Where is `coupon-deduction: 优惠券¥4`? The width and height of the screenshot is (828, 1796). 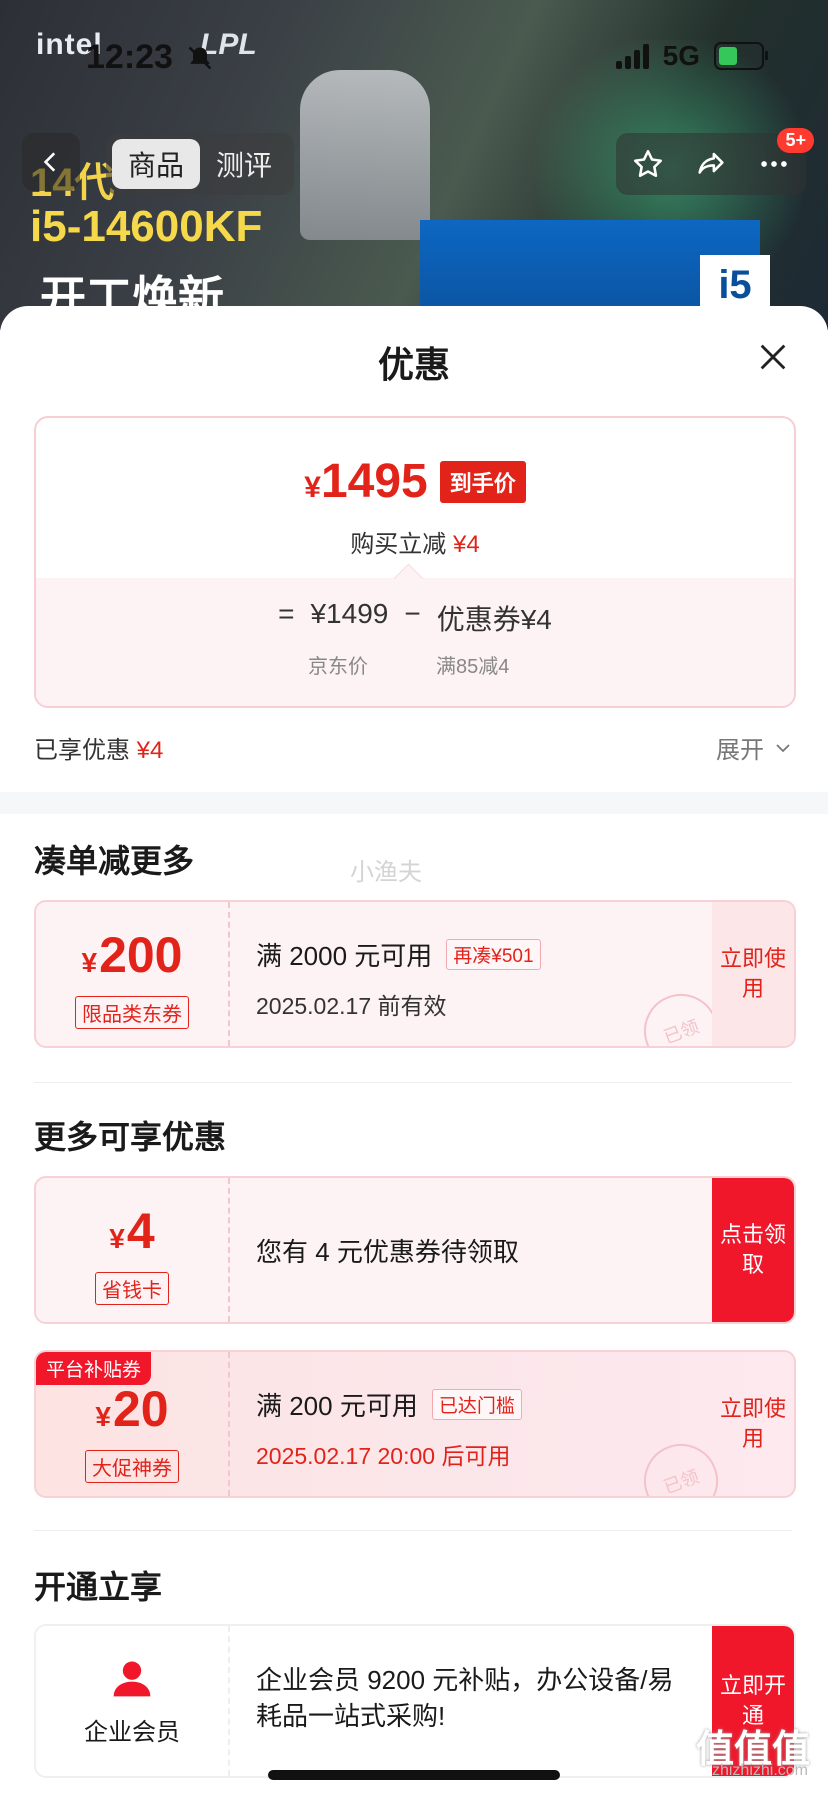 coupon-deduction: 优惠券¥4 is located at coordinates (494, 619).